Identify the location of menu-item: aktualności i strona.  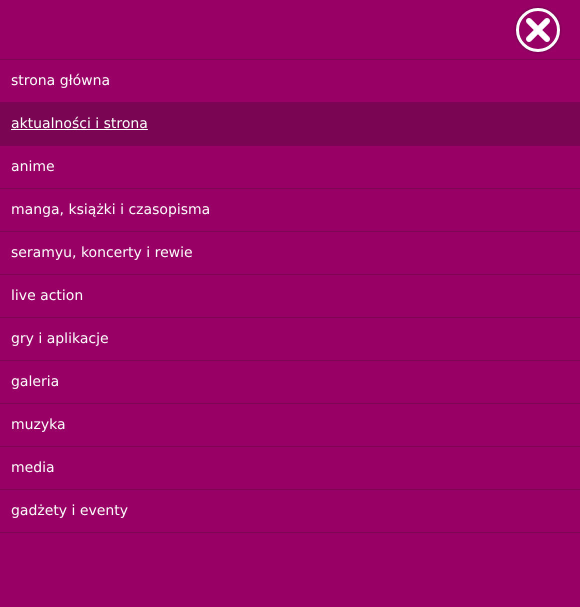
(290, 124).